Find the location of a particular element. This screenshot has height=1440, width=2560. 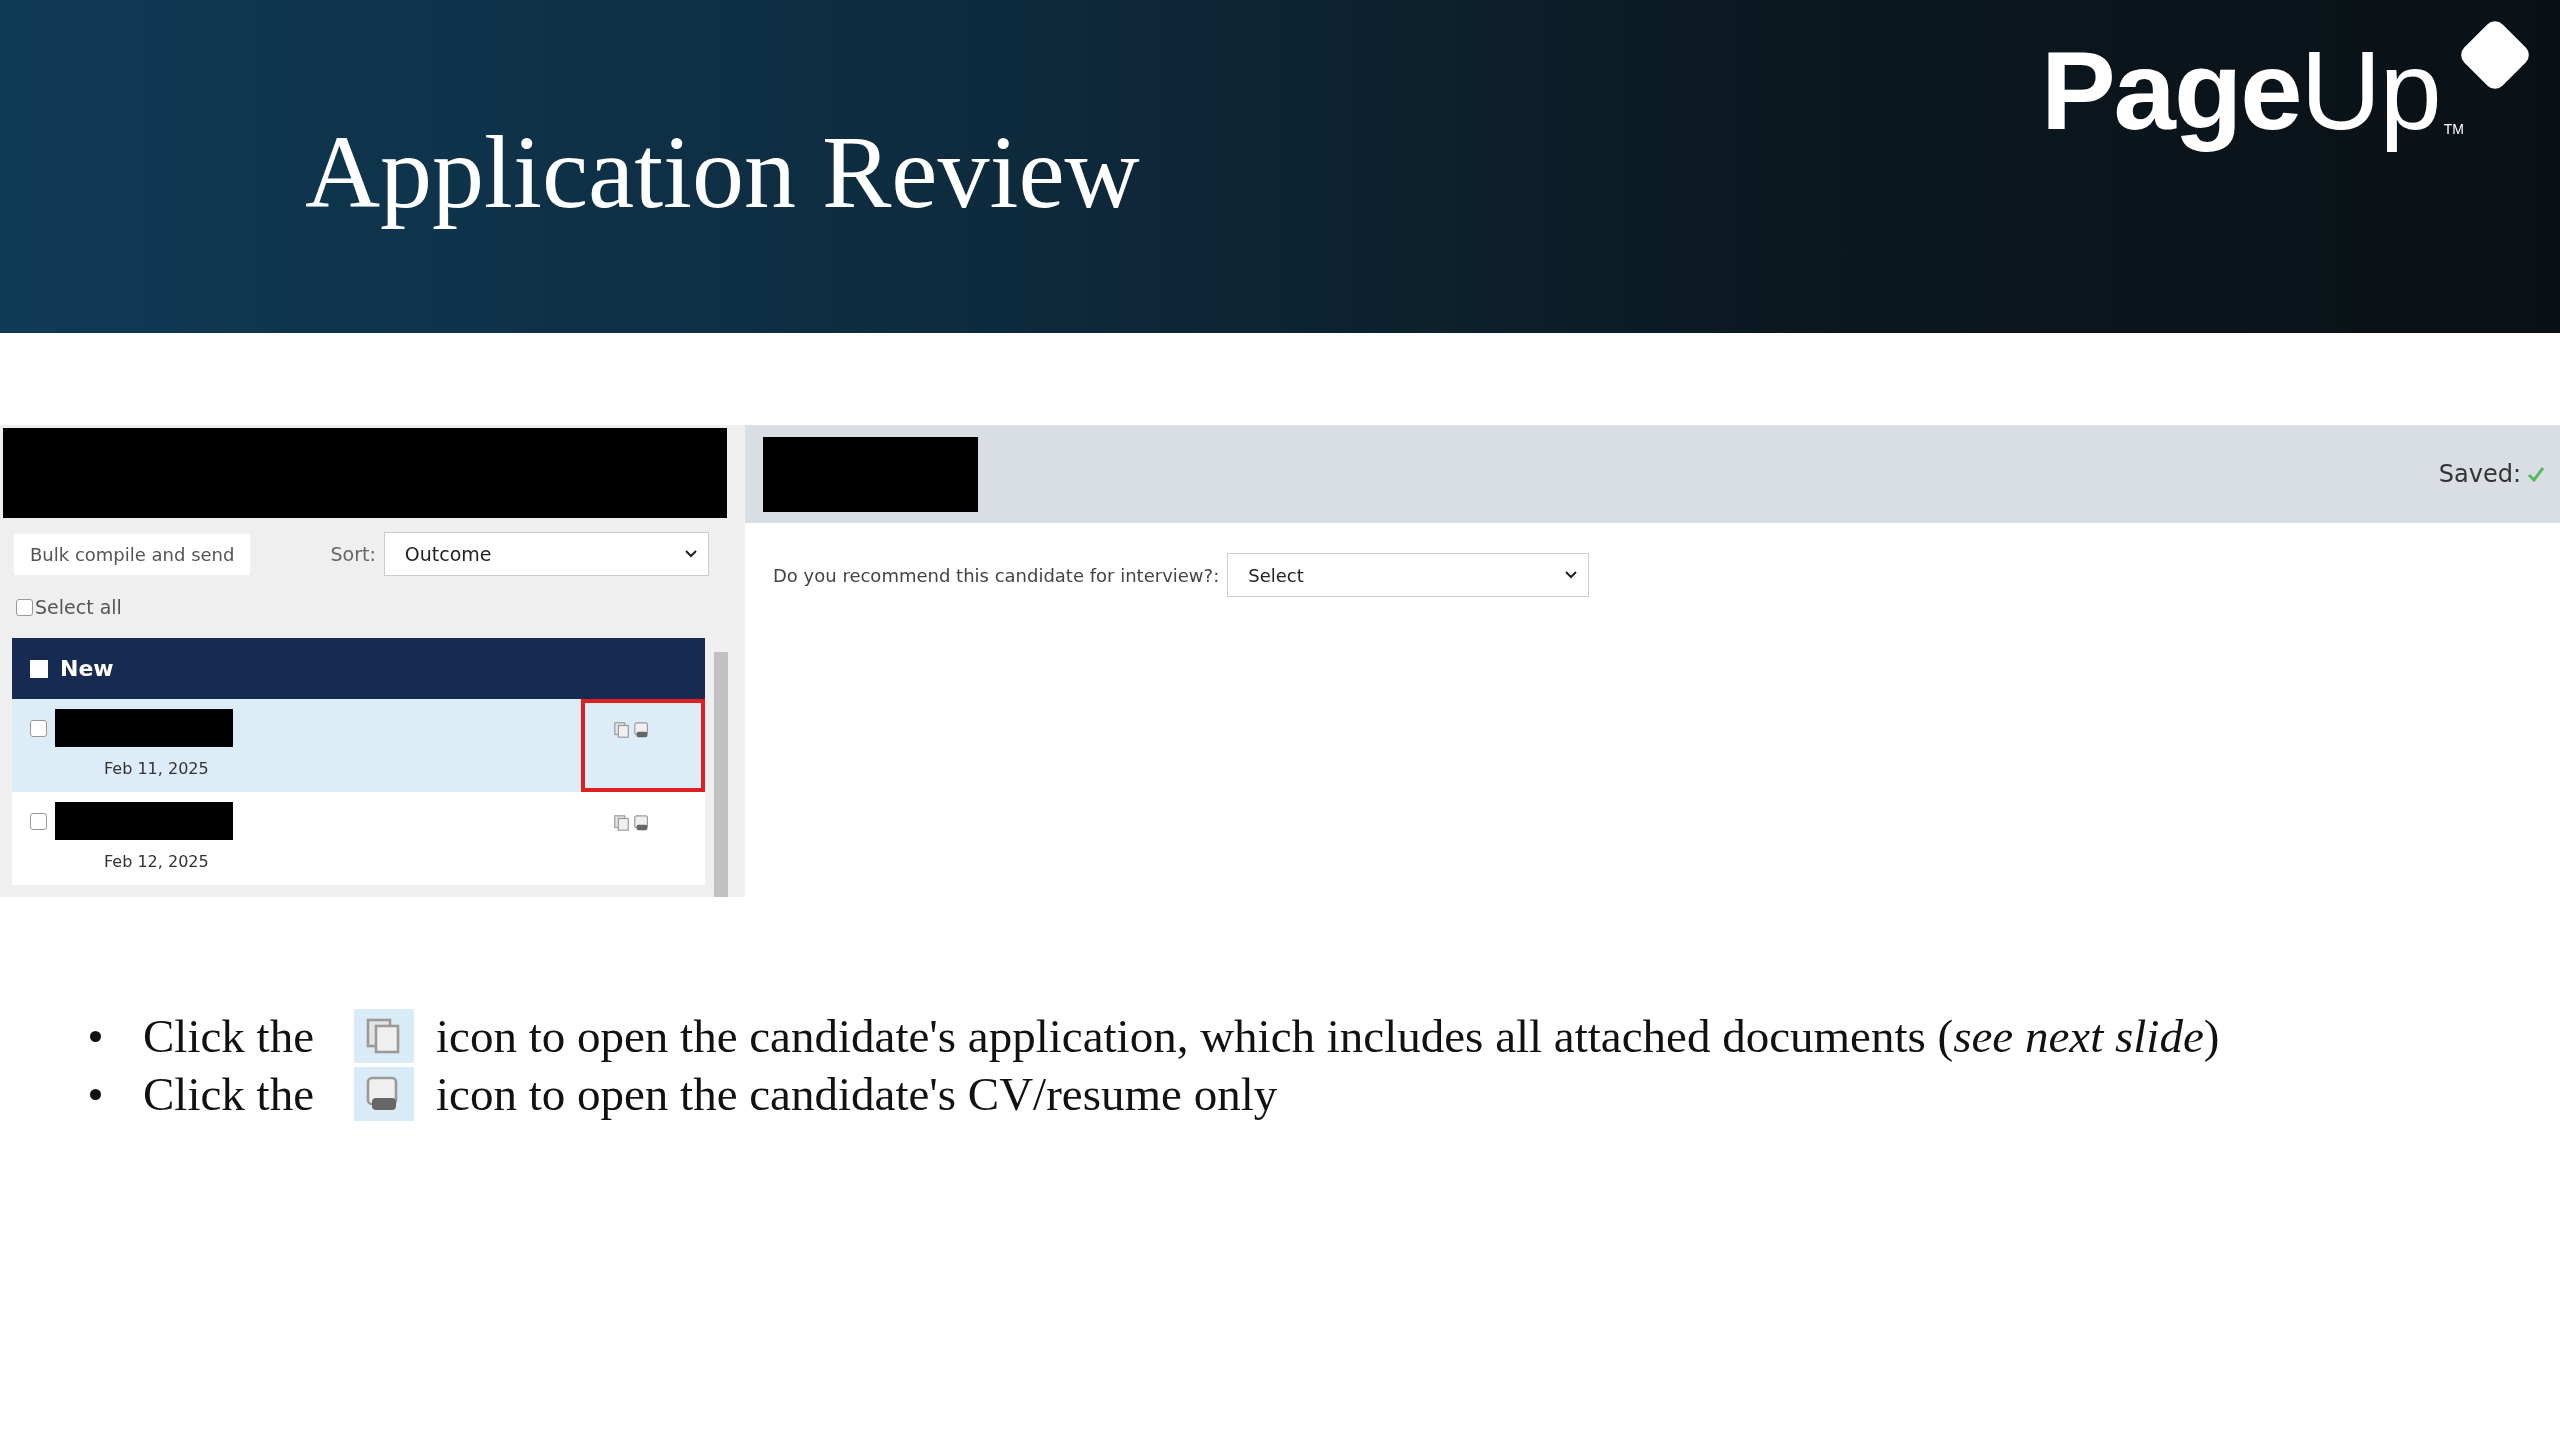

select-all-label: Select all is located at coordinates (78, 607).